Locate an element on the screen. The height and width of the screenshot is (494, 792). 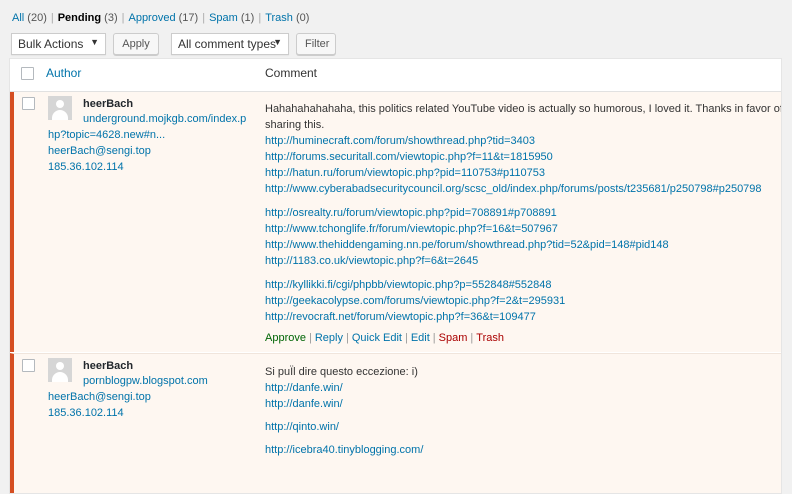
filter-approved: Approved (17) is located at coordinates (163, 18).